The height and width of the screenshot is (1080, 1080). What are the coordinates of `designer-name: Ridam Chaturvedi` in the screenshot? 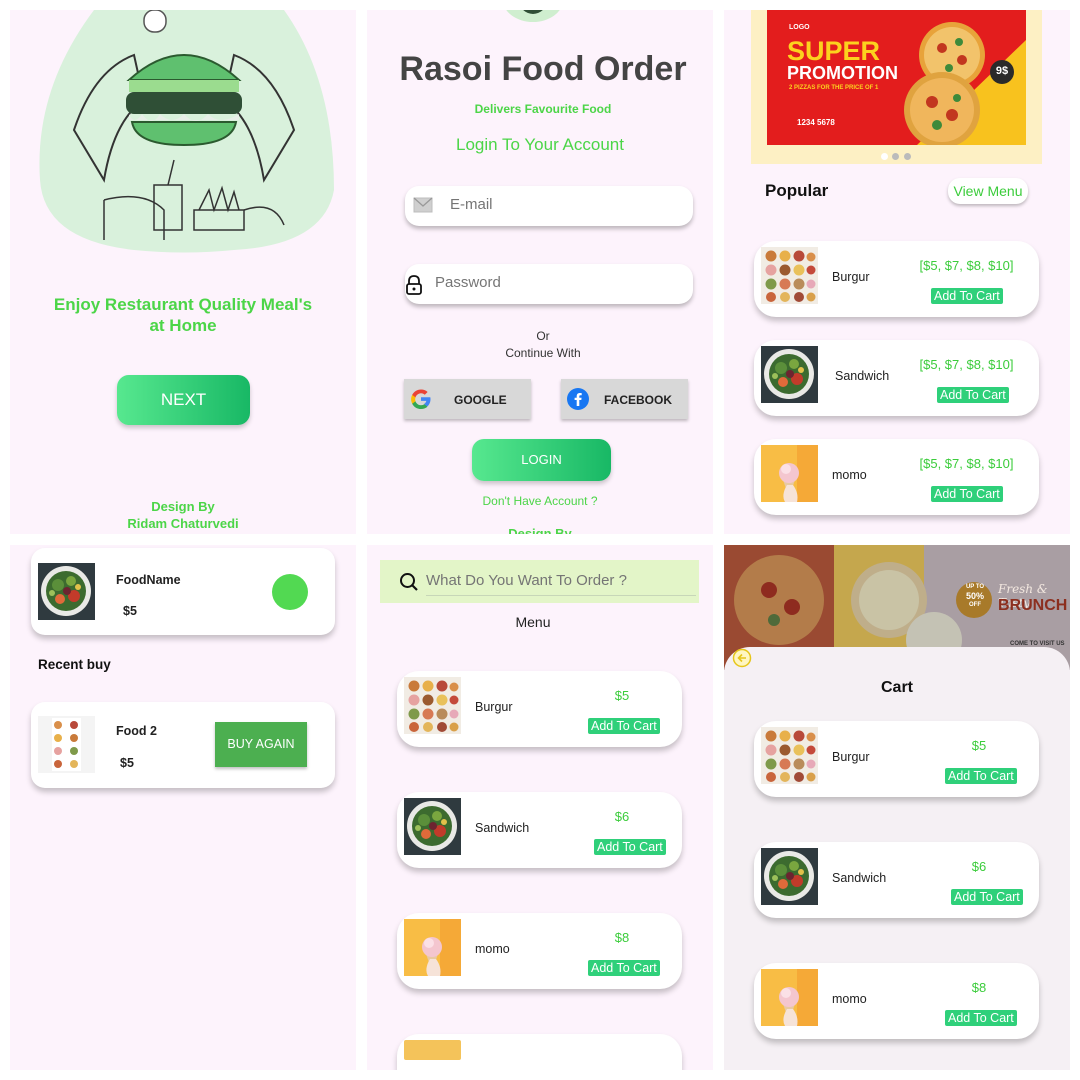 It's located at (183, 523).